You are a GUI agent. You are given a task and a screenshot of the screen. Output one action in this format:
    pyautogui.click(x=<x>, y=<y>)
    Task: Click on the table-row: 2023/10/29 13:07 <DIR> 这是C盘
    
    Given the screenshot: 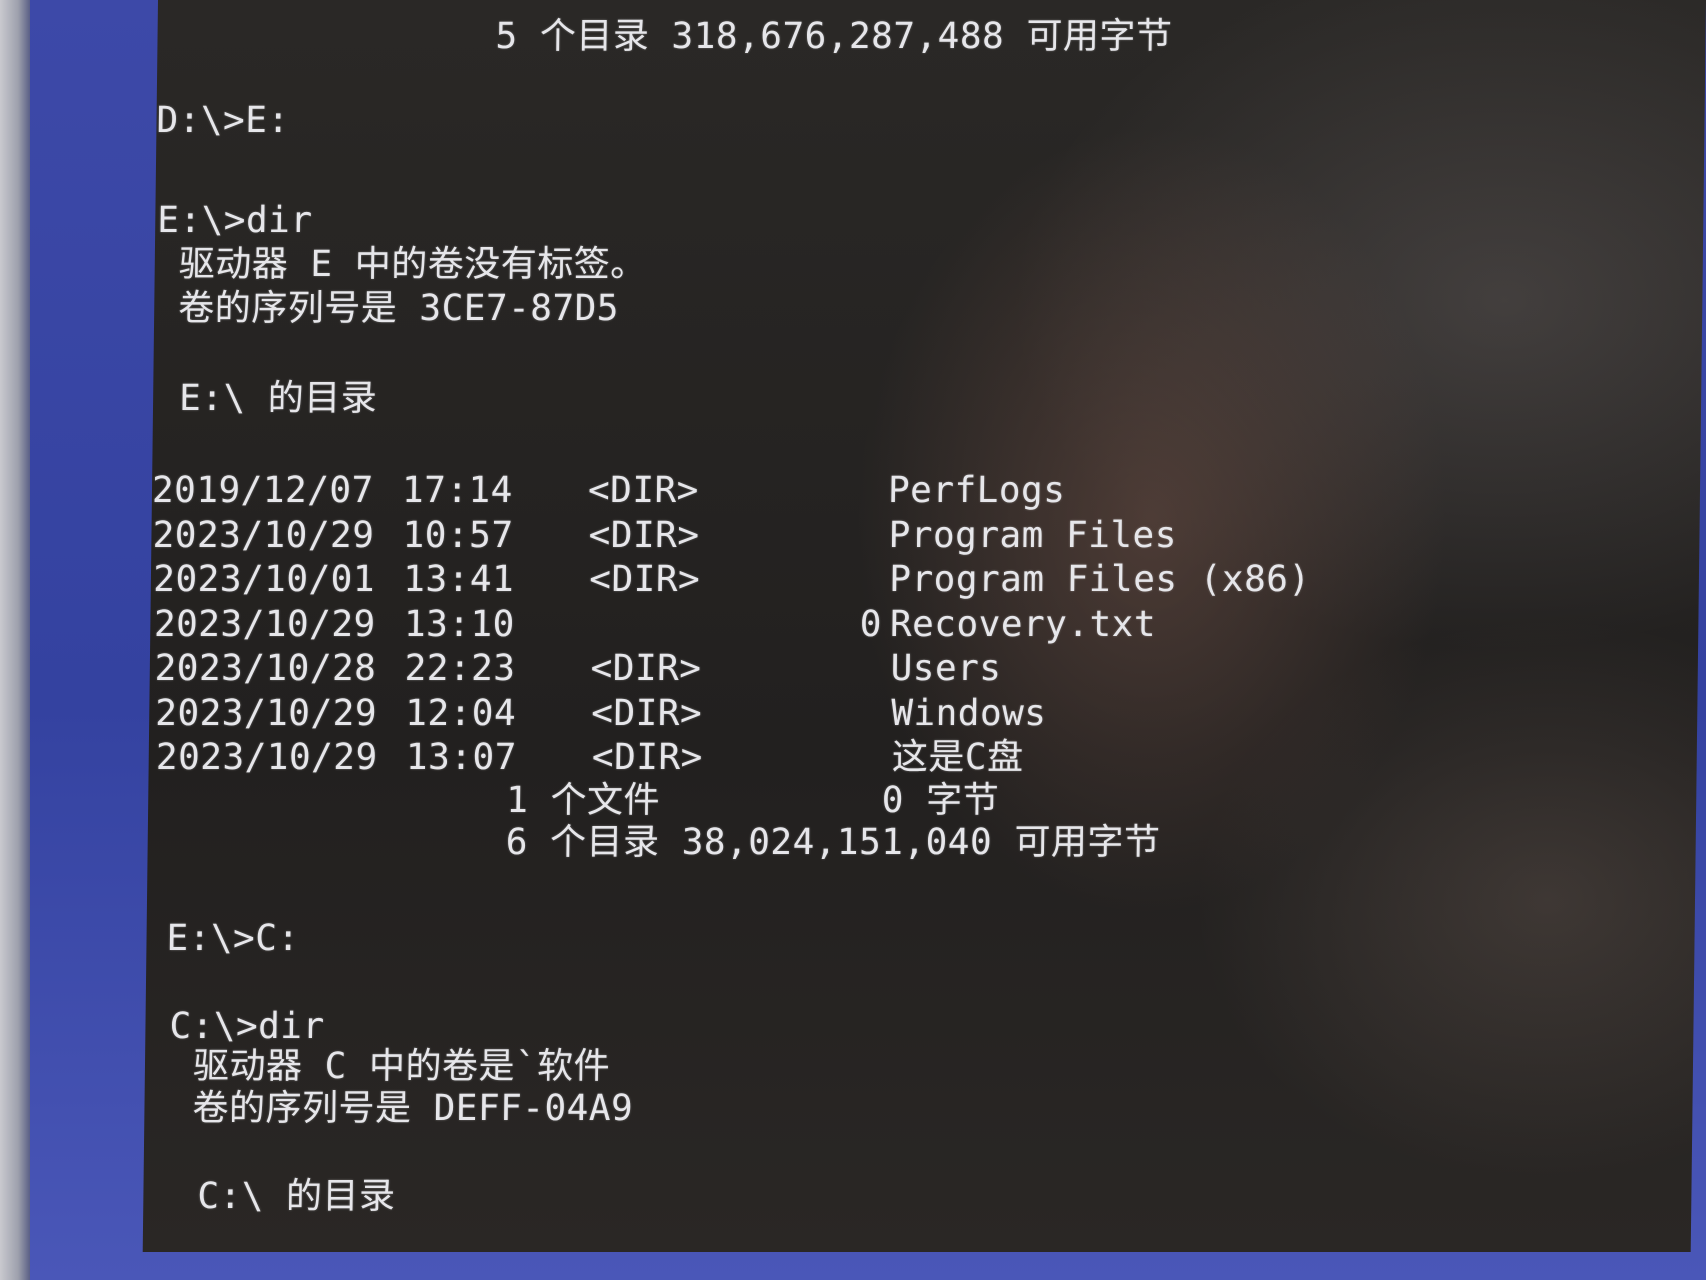 What is the action you would take?
    pyautogui.click(x=806, y=758)
    